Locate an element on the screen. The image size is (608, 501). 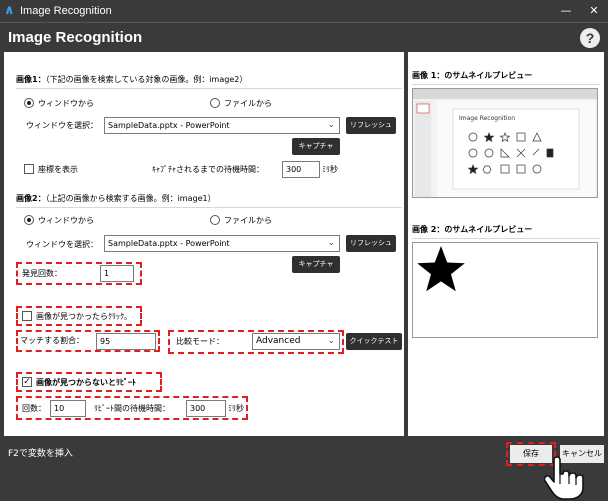
star-icon is located at coordinates (441, 269).